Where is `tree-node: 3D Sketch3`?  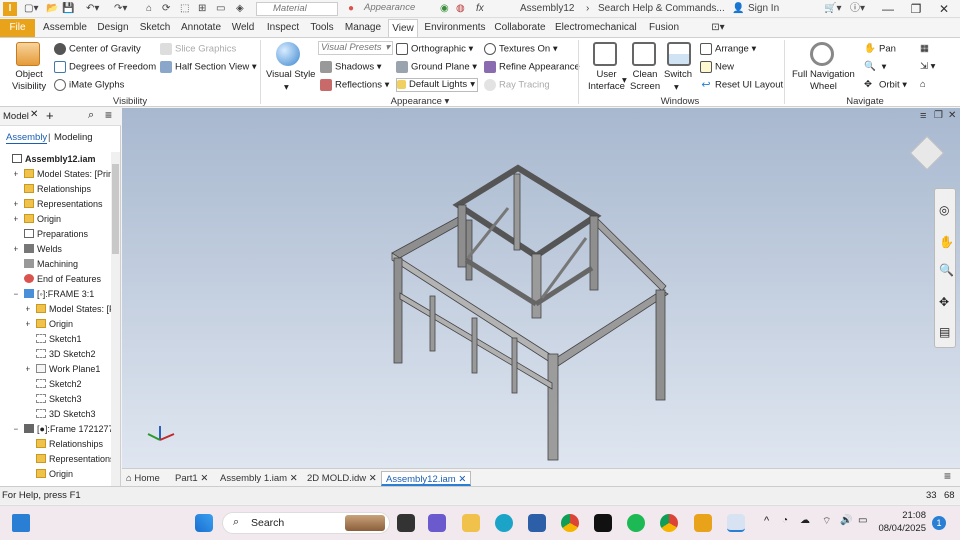 tree-node: 3D Sketch3 is located at coordinates (69, 414).